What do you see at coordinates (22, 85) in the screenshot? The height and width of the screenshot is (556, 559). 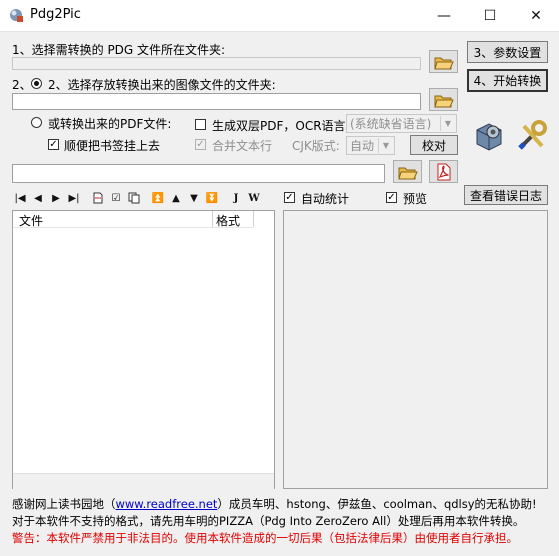 I see `step2-number: 2、` at bounding box center [22, 85].